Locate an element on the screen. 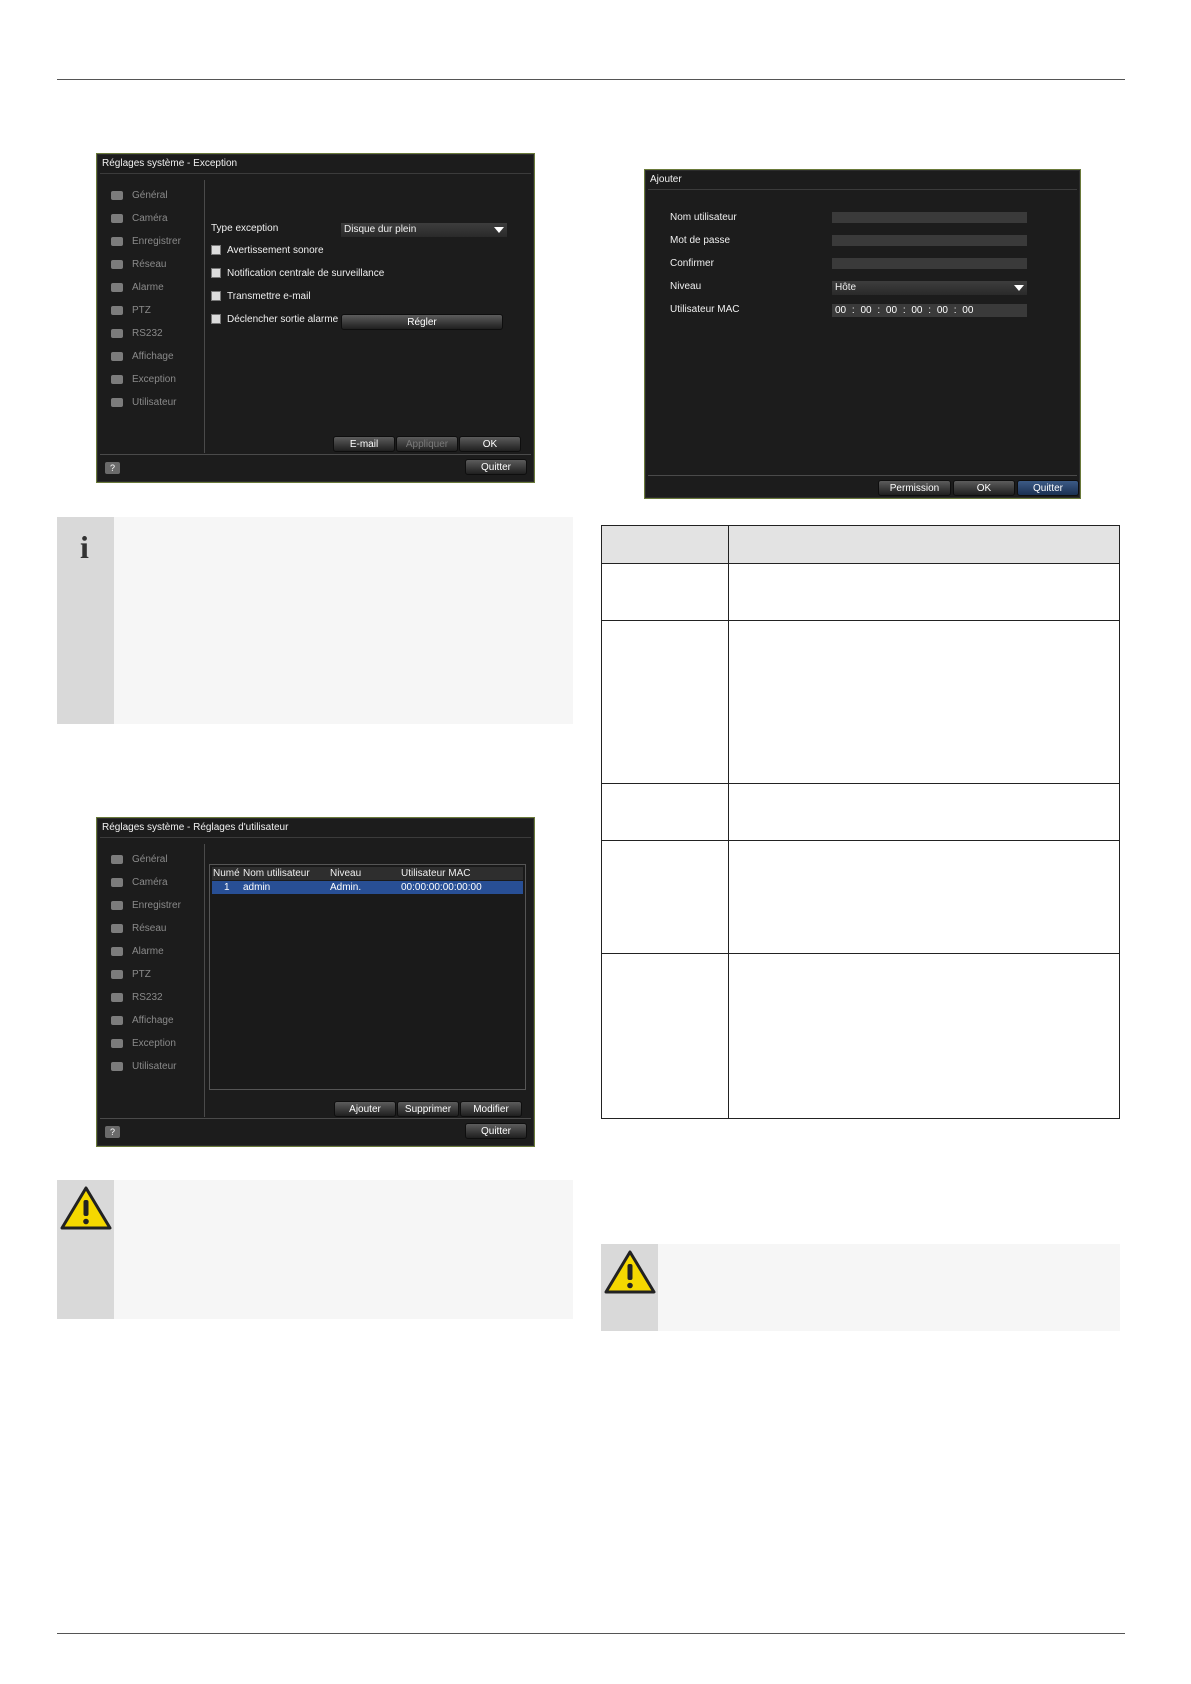 The image size is (1191, 1684). mac-label: Utilisateur MAC is located at coordinates (705, 309).